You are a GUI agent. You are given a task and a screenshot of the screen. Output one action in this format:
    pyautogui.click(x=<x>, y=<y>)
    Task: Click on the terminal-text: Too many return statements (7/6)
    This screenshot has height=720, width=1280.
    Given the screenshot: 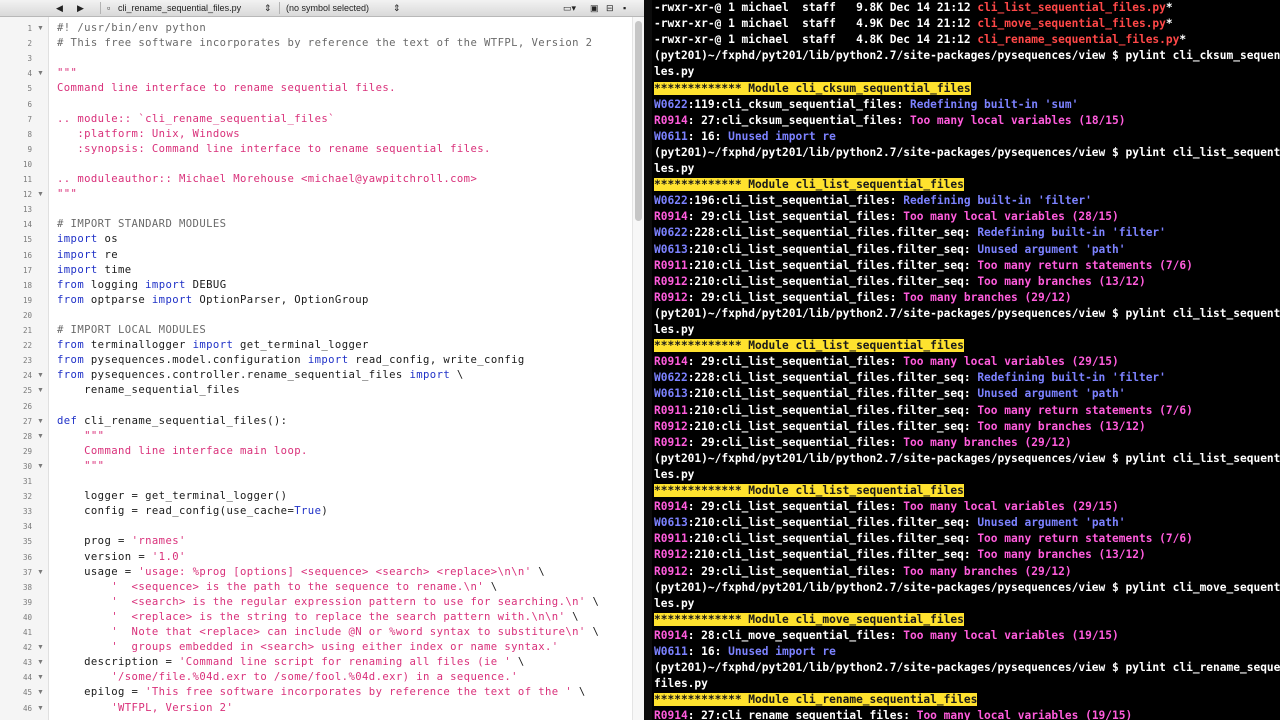 What is the action you would take?
    pyautogui.click(x=1085, y=539)
    